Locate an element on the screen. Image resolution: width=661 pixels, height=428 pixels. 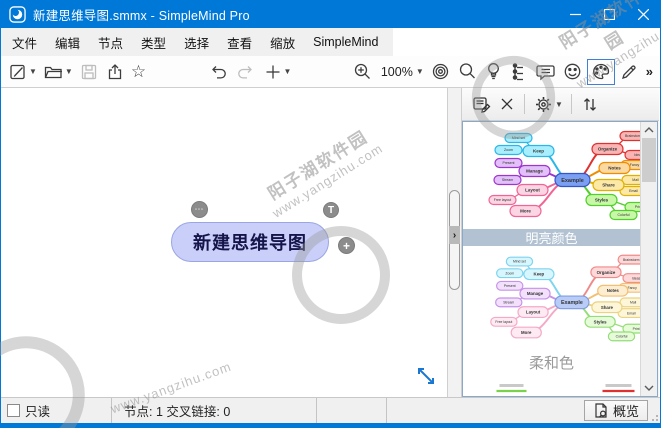
node-text-tool-button: T is located at coordinates (331, 210).